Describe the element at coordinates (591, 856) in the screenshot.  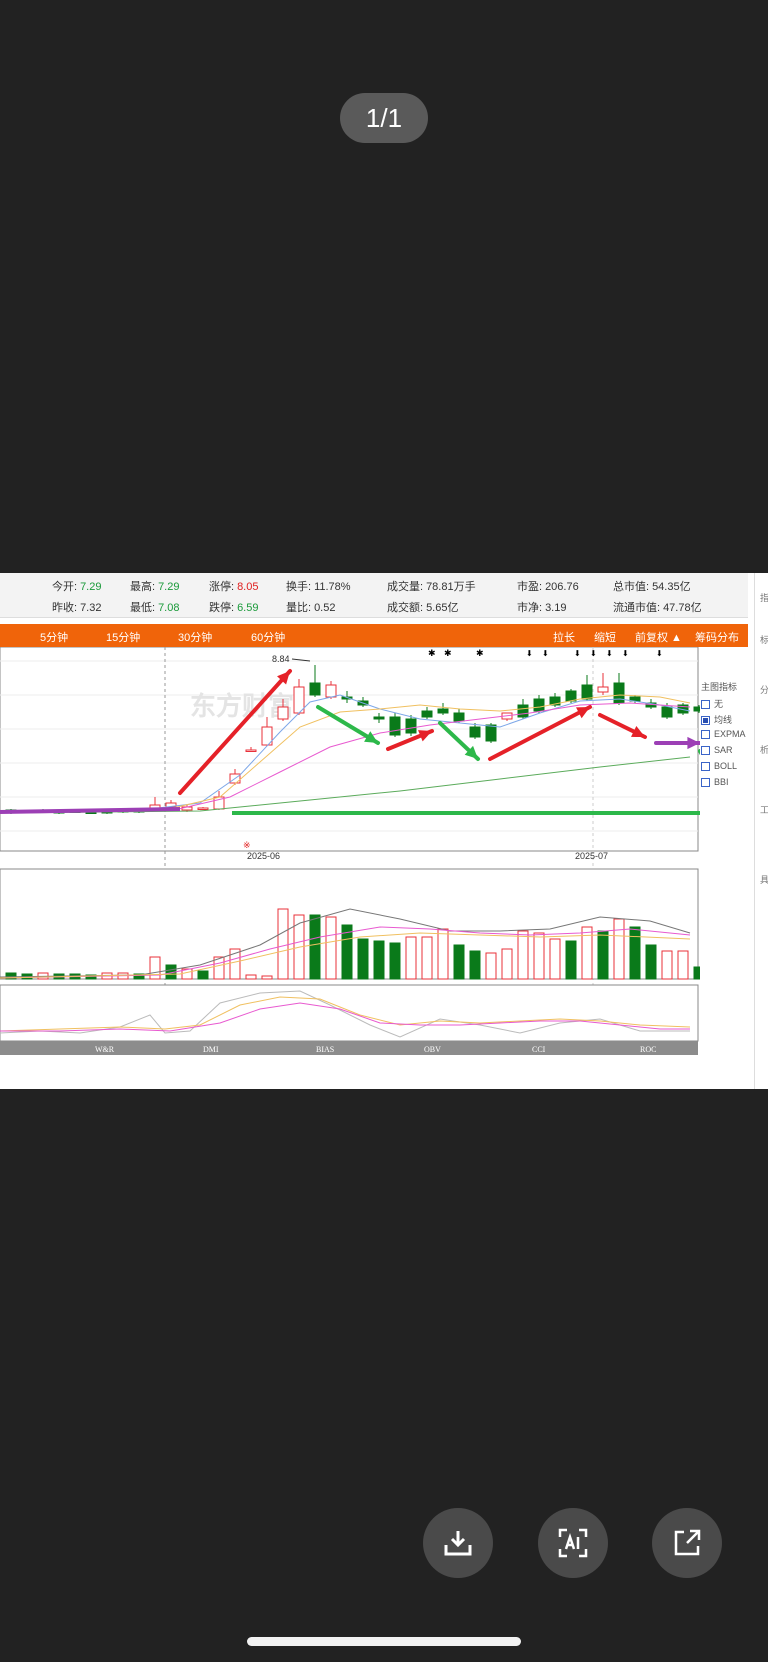
I see `x-axis-label: 2025-07` at that location.